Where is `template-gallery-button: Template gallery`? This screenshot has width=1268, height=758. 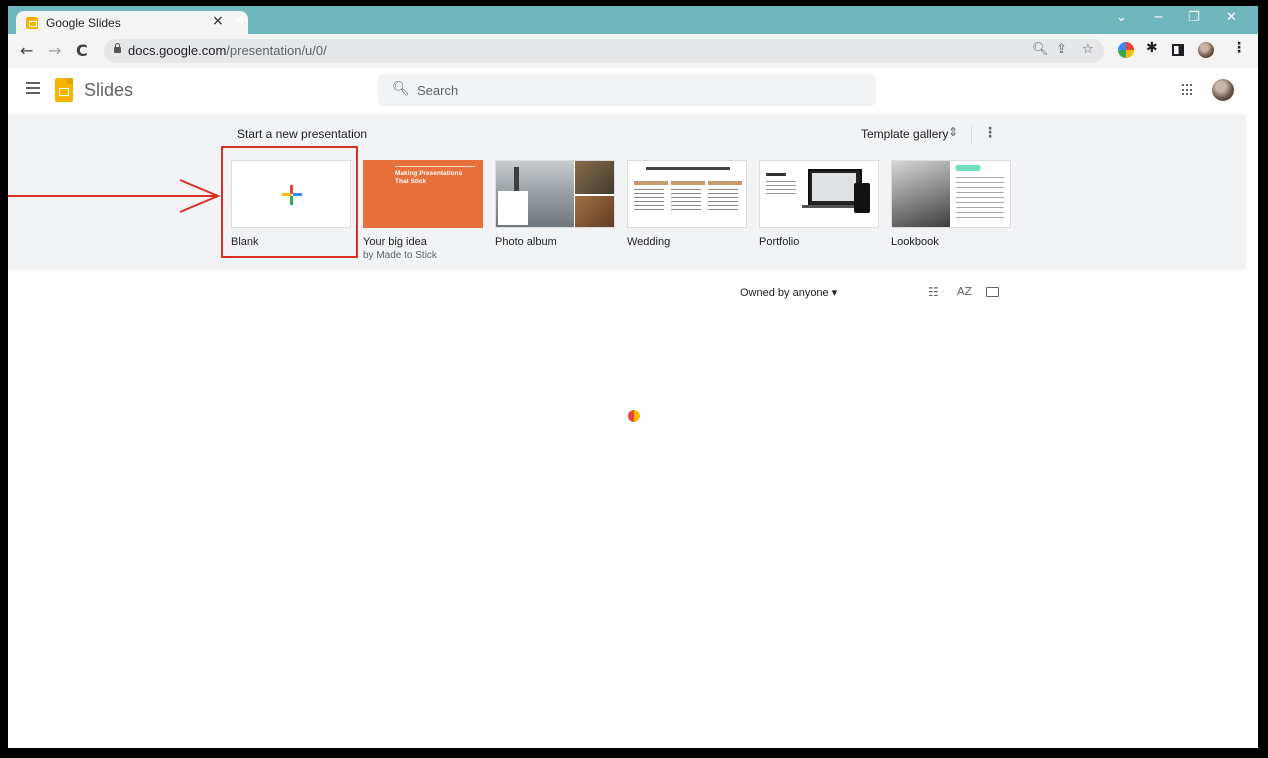 template-gallery-button: Template gallery is located at coordinates (904, 134).